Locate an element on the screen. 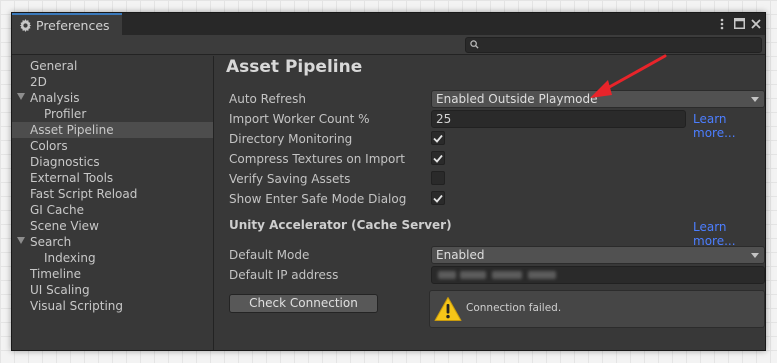 This screenshot has height=363, width=777. accelerator-section-header: Unity Accelerator (Cache Server) is located at coordinates (340, 225).